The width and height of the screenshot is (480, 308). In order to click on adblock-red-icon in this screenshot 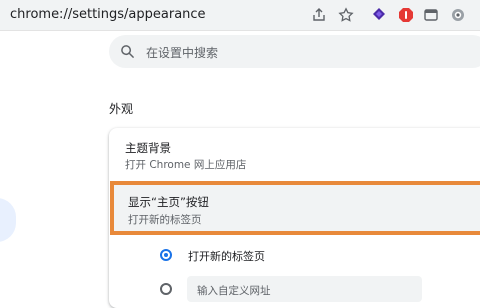, I will do `click(406, 15)`.